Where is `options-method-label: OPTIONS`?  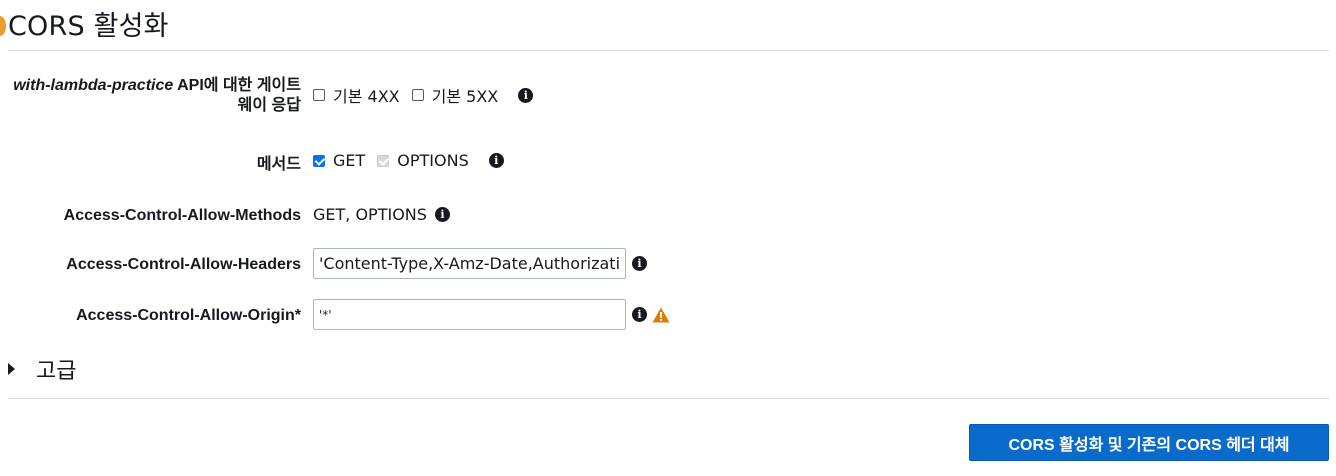
options-method-label: OPTIONS is located at coordinates (433, 160).